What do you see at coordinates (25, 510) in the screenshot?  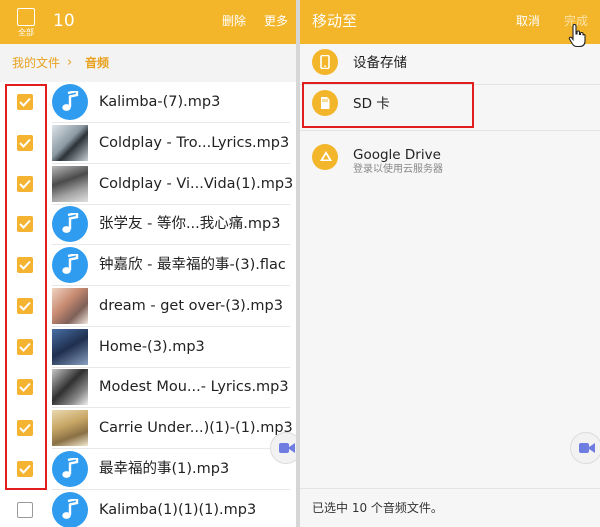 I see `checkbox` at bounding box center [25, 510].